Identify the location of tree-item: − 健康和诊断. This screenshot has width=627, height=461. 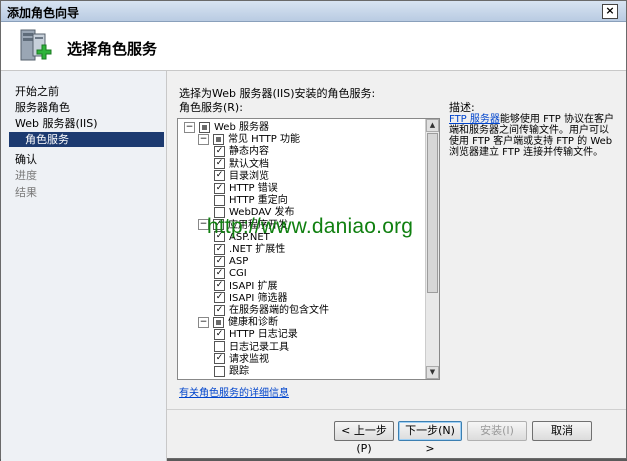
(238, 322).